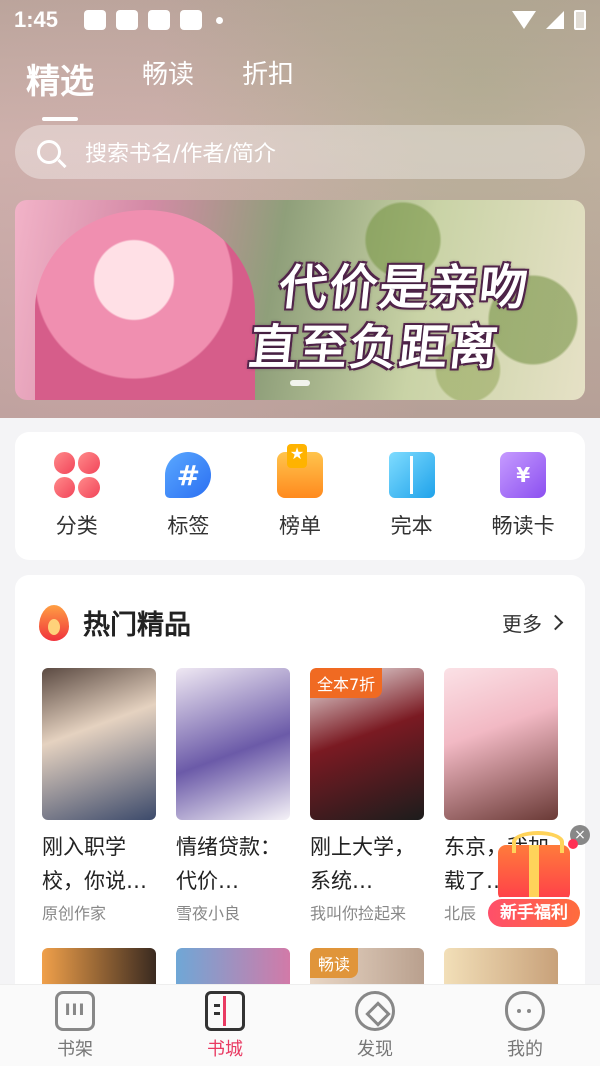 This screenshot has height=1066, width=600. Describe the element at coordinates (299, 471) in the screenshot. I see `ranking-icon` at that location.